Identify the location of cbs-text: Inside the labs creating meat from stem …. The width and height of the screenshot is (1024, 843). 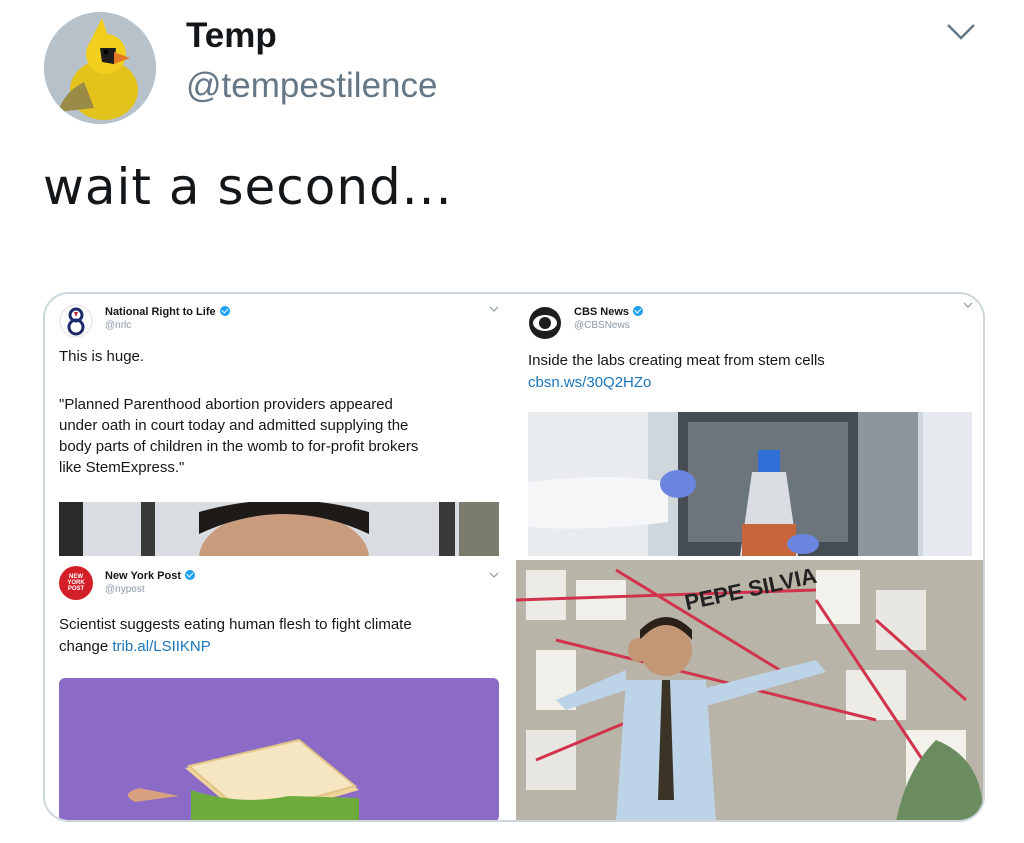
(676, 360).